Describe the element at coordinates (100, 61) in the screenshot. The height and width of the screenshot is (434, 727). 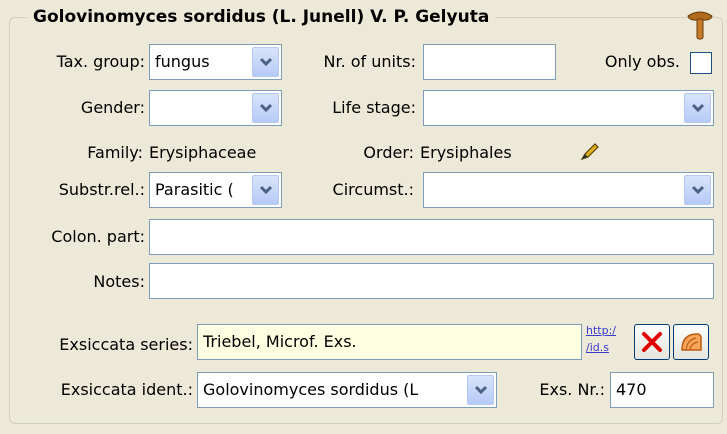
I see `tax-group-label: Tax. group:` at that location.